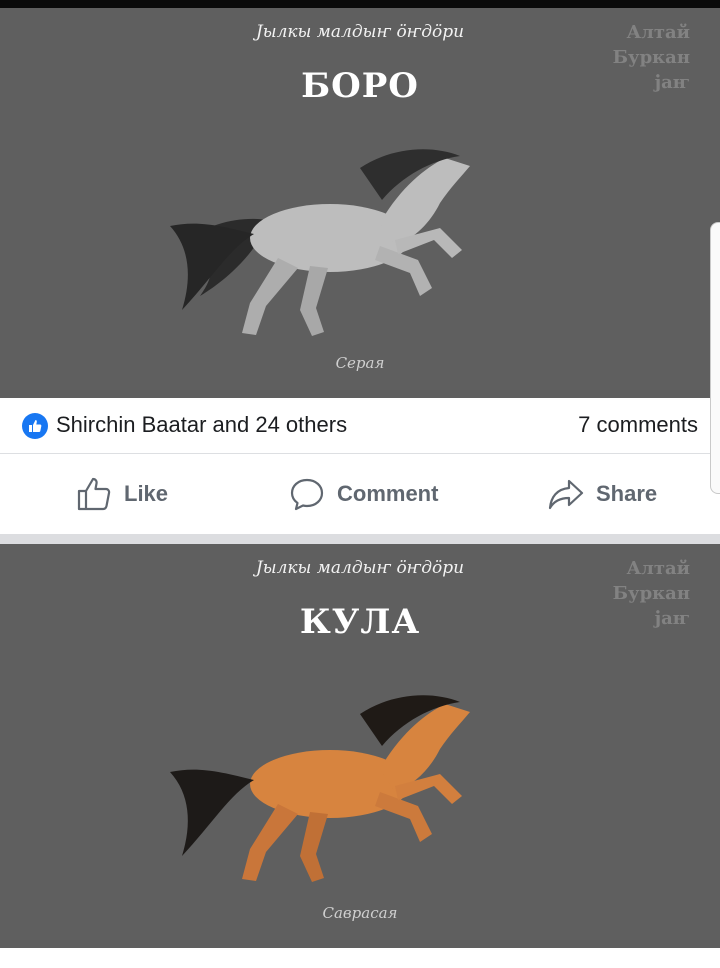 The image size is (720, 968). Describe the element at coordinates (320, 788) in the screenshot. I see `buckskin-horse-illustration` at that location.